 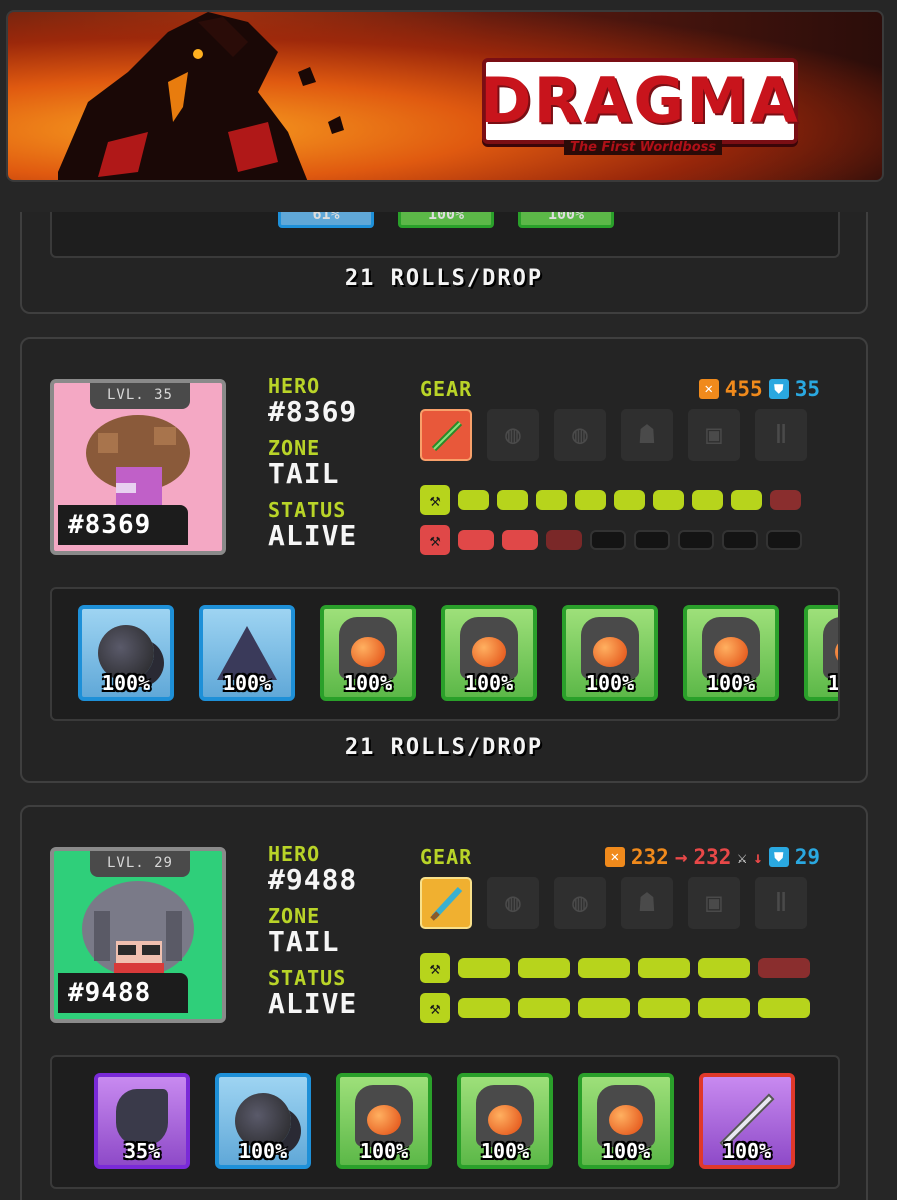 I want to click on drop-items-list: 100% 100% 100% 100% 100% 100% 100%, so click(x=459, y=653).